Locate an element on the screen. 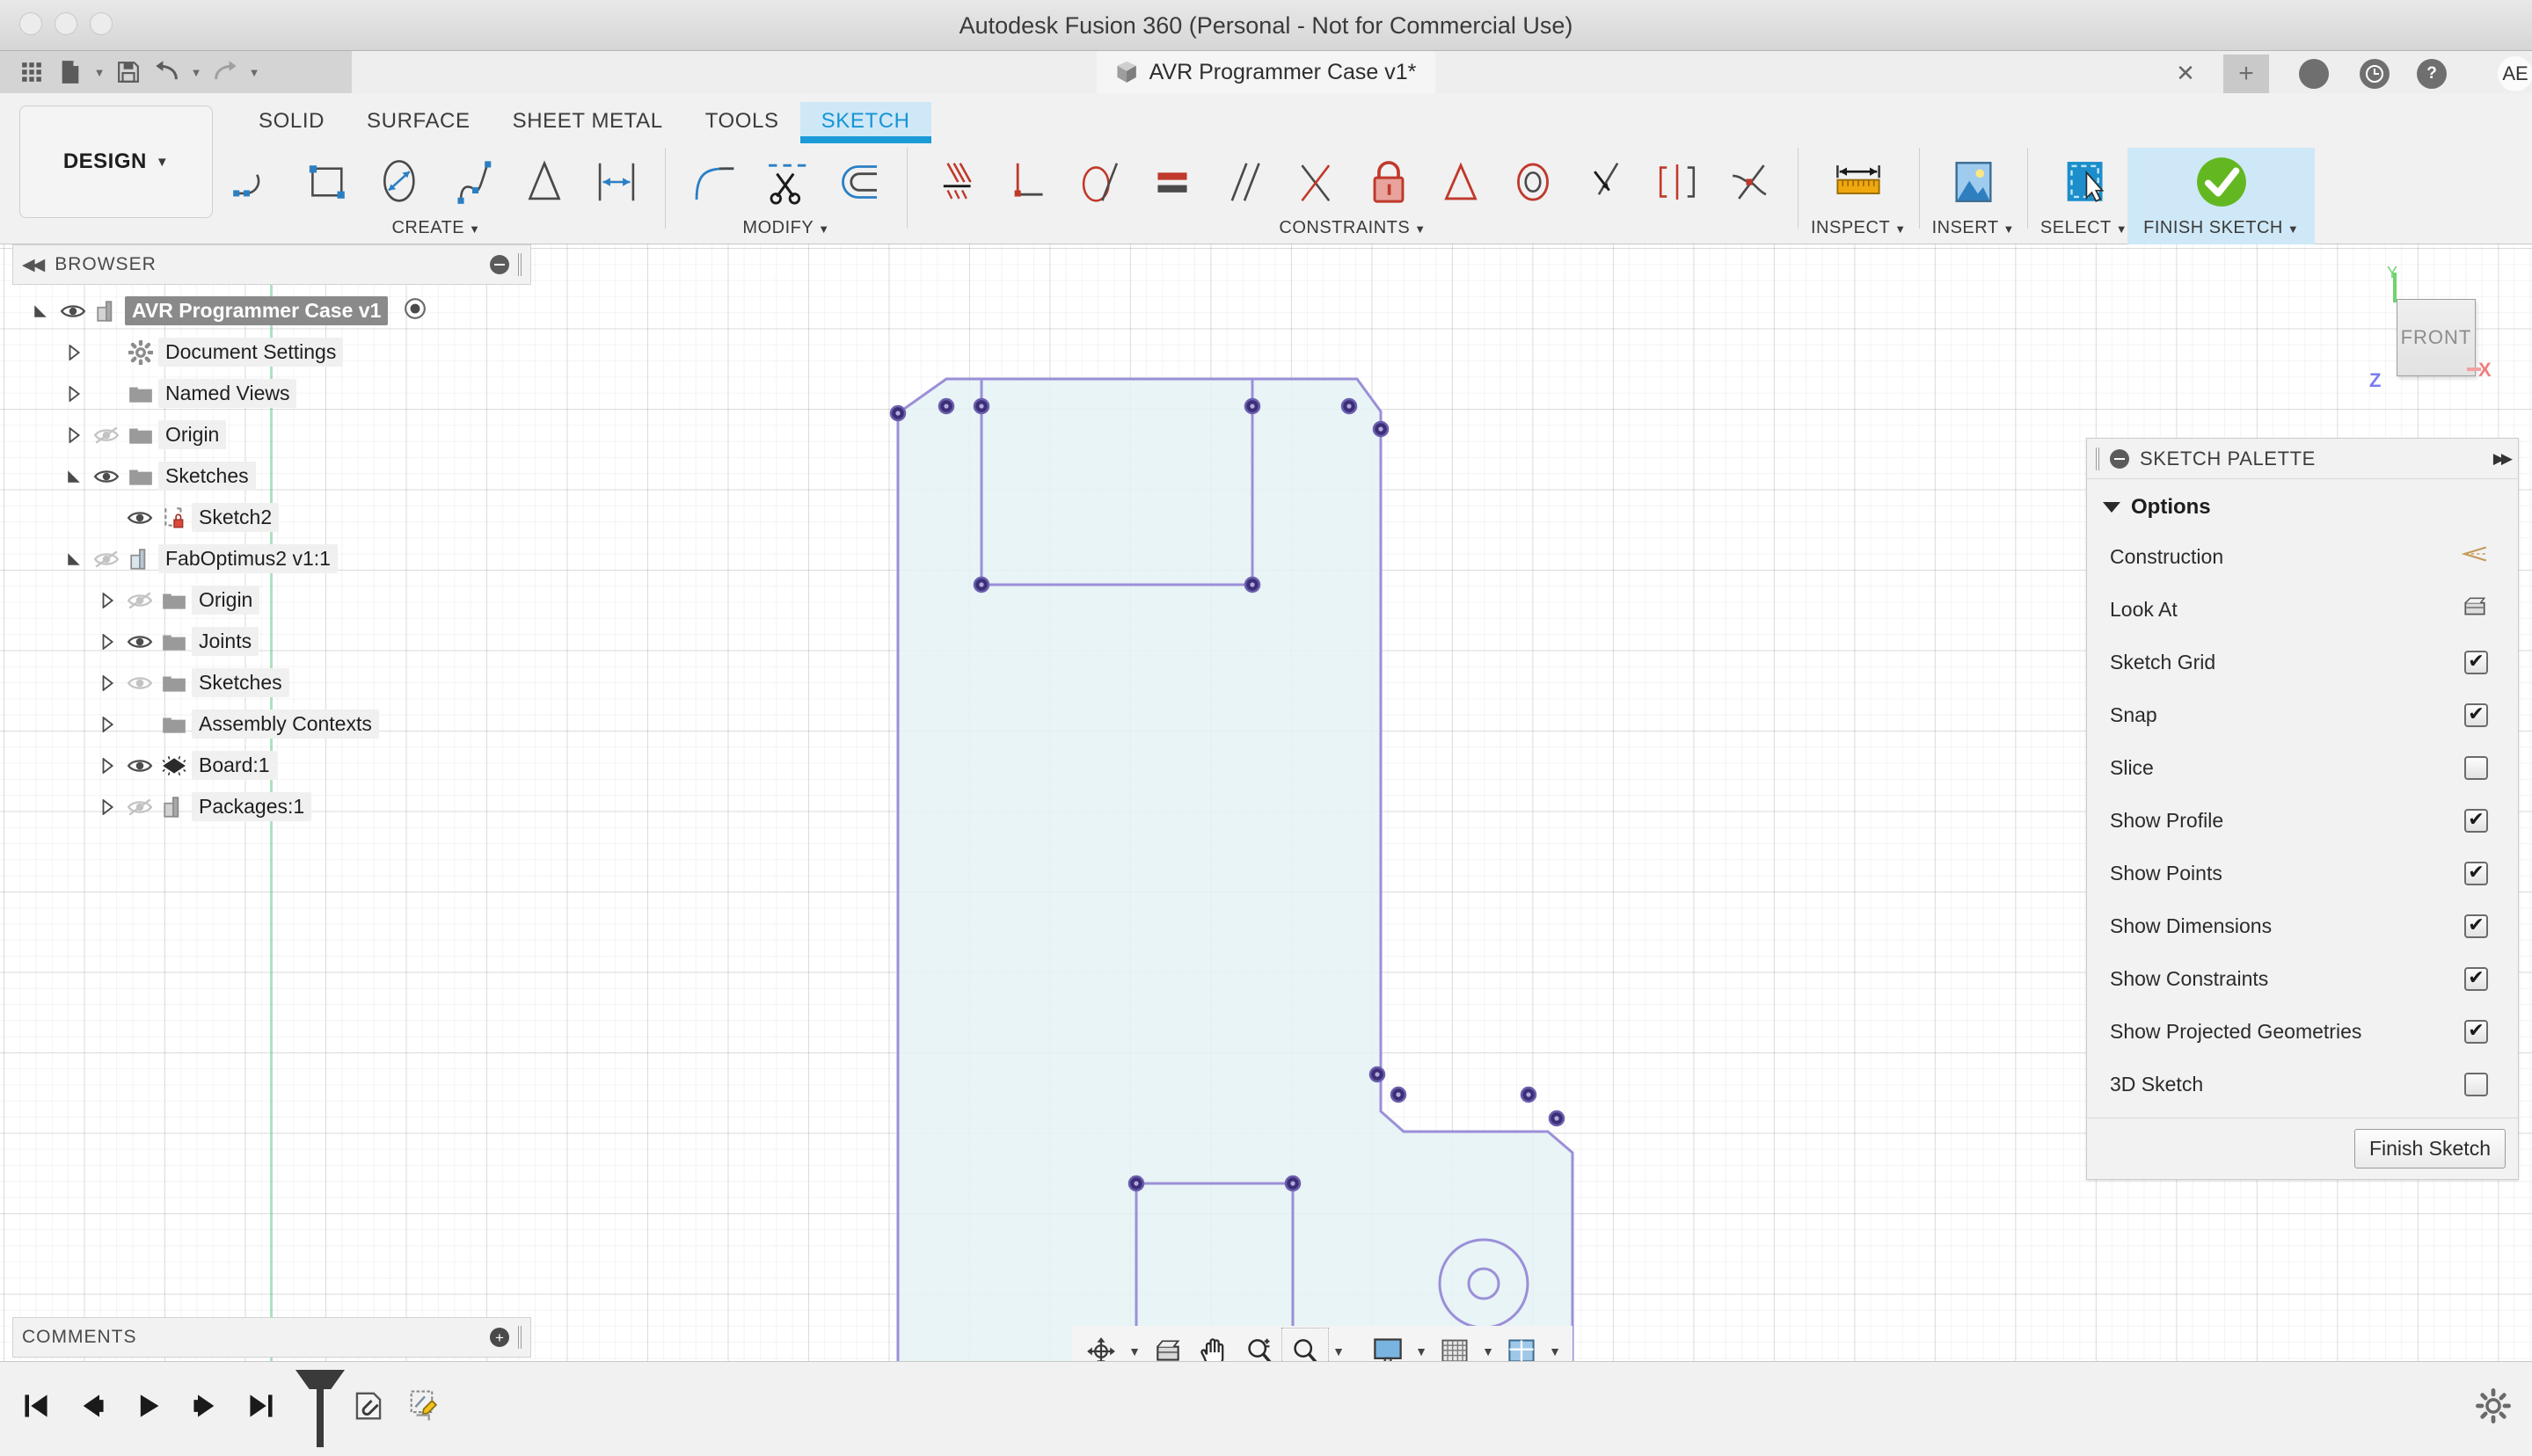 This screenshot has width=2532, height=1456. save-icon is located at coordinates (128, 72).